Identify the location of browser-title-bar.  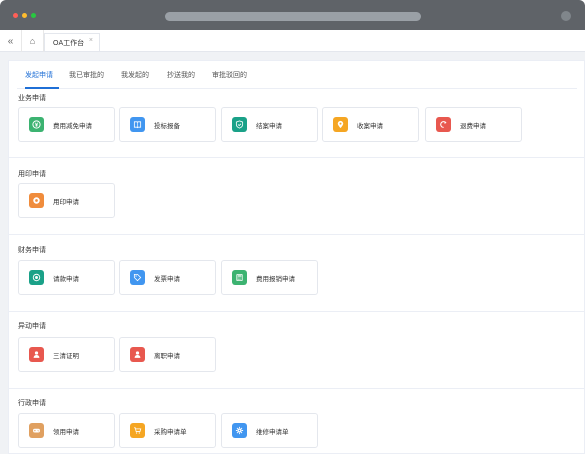
(292, 15).